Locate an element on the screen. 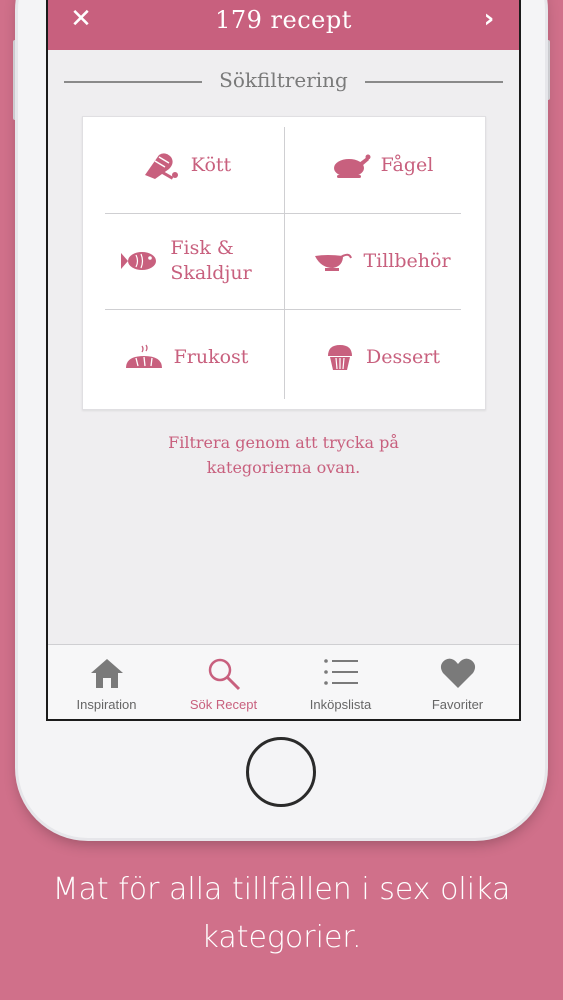 This screenshot has width=563, height=1000. category-dessert: Dessert is located at coordinates (382, 357).